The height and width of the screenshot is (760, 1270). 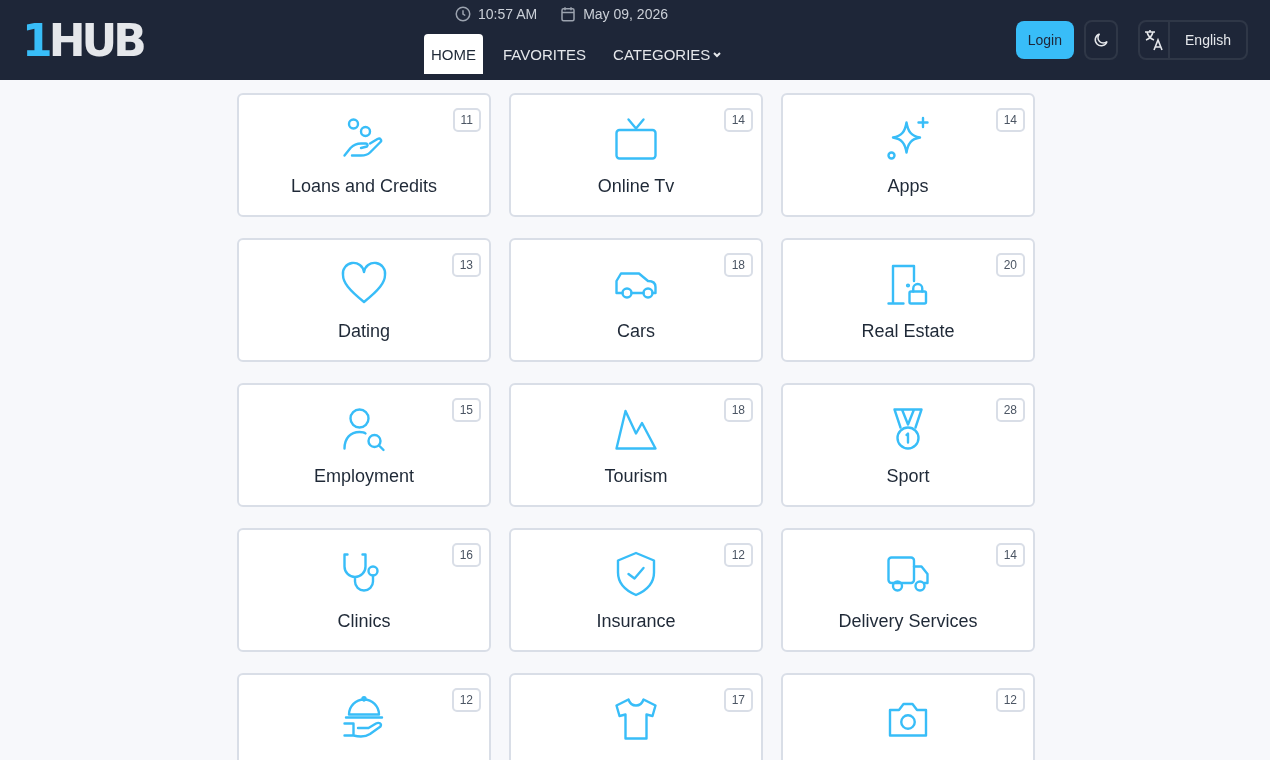 I want to click on count-badge: 11, so click(x=466, y=120).